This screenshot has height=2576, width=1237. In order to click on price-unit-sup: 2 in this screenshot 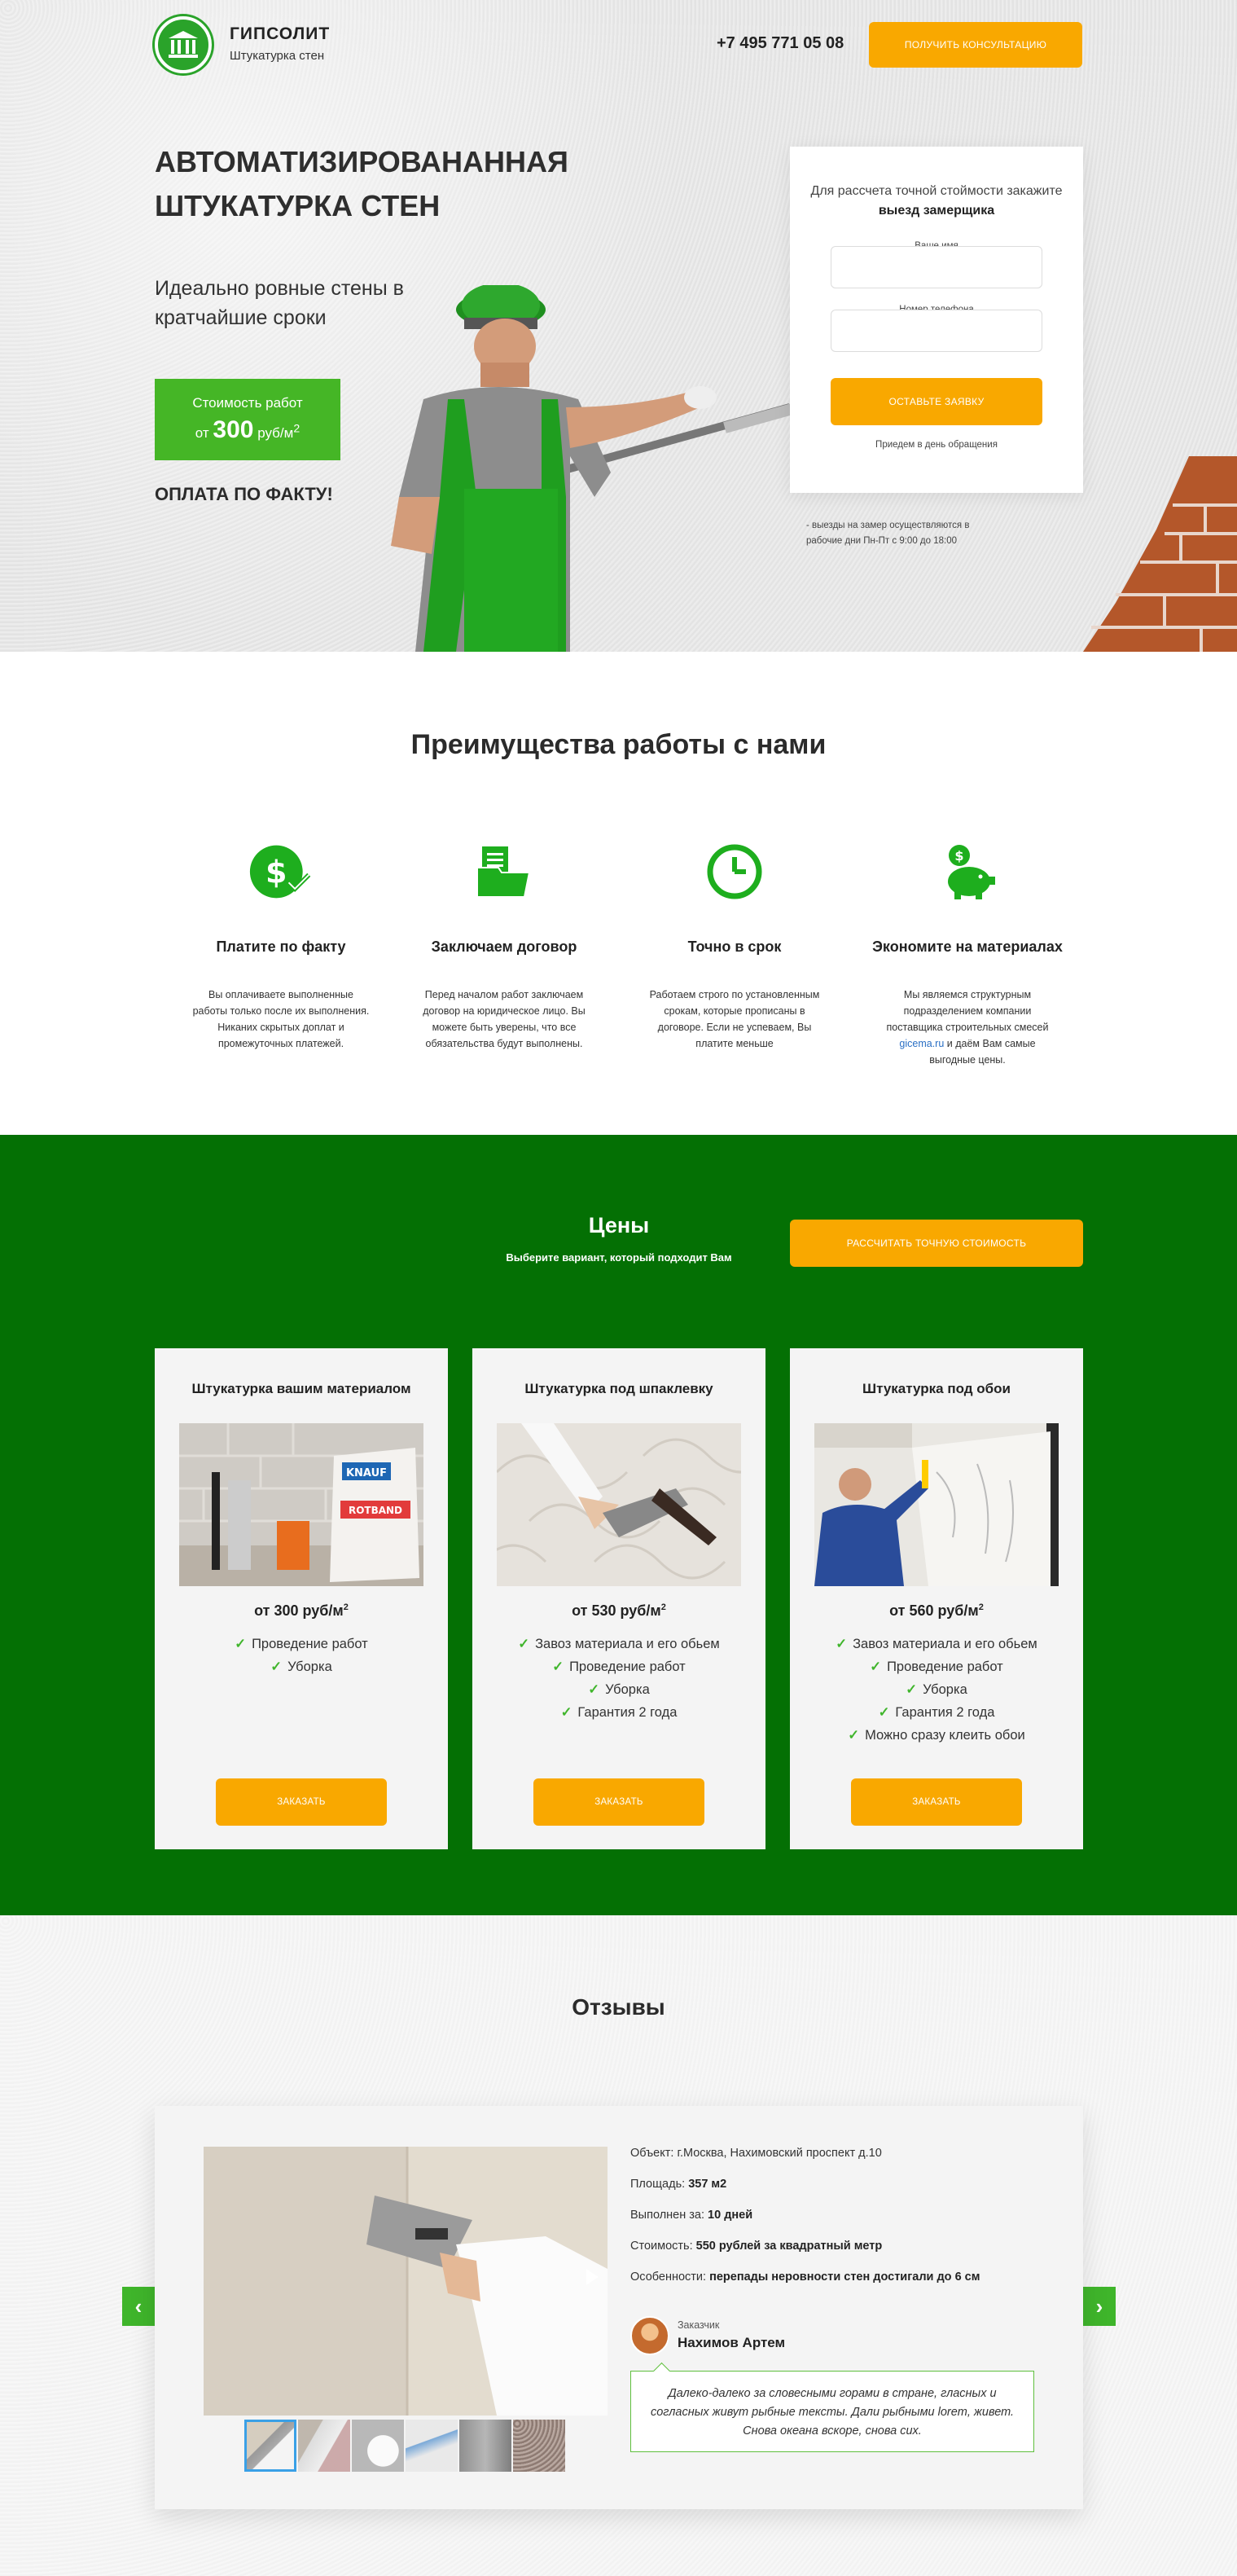, I will do `click(296, 429)`.